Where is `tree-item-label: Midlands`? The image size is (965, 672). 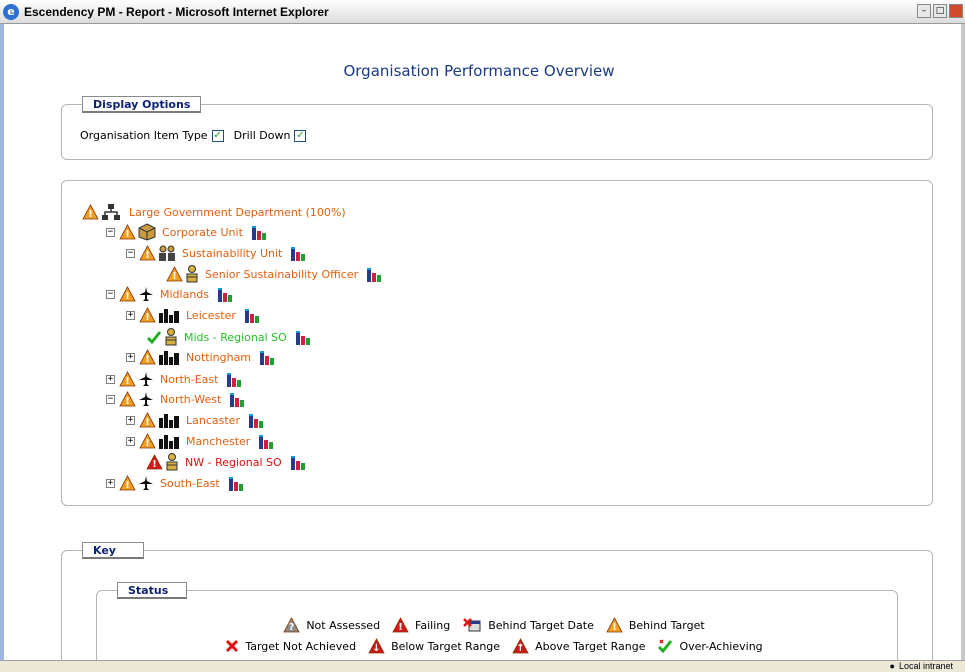
tree-item-label: Midlands is located at coordinates (184, 294).